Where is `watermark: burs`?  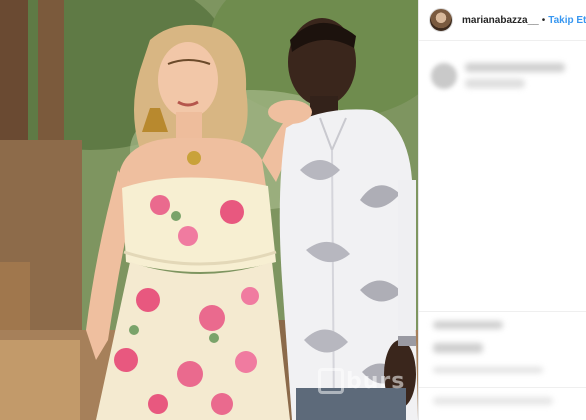 watermark: burs is located at coordinates (361, 381).